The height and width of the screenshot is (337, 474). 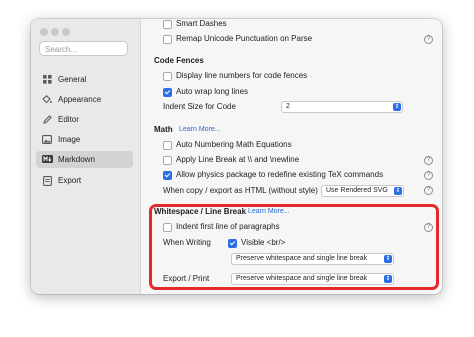 What do you see at coordinates (234, 144) in the screenshot?
I see `auto-numbering-label: Auto Numbering Math Equations` at bounding box center [234, 144].